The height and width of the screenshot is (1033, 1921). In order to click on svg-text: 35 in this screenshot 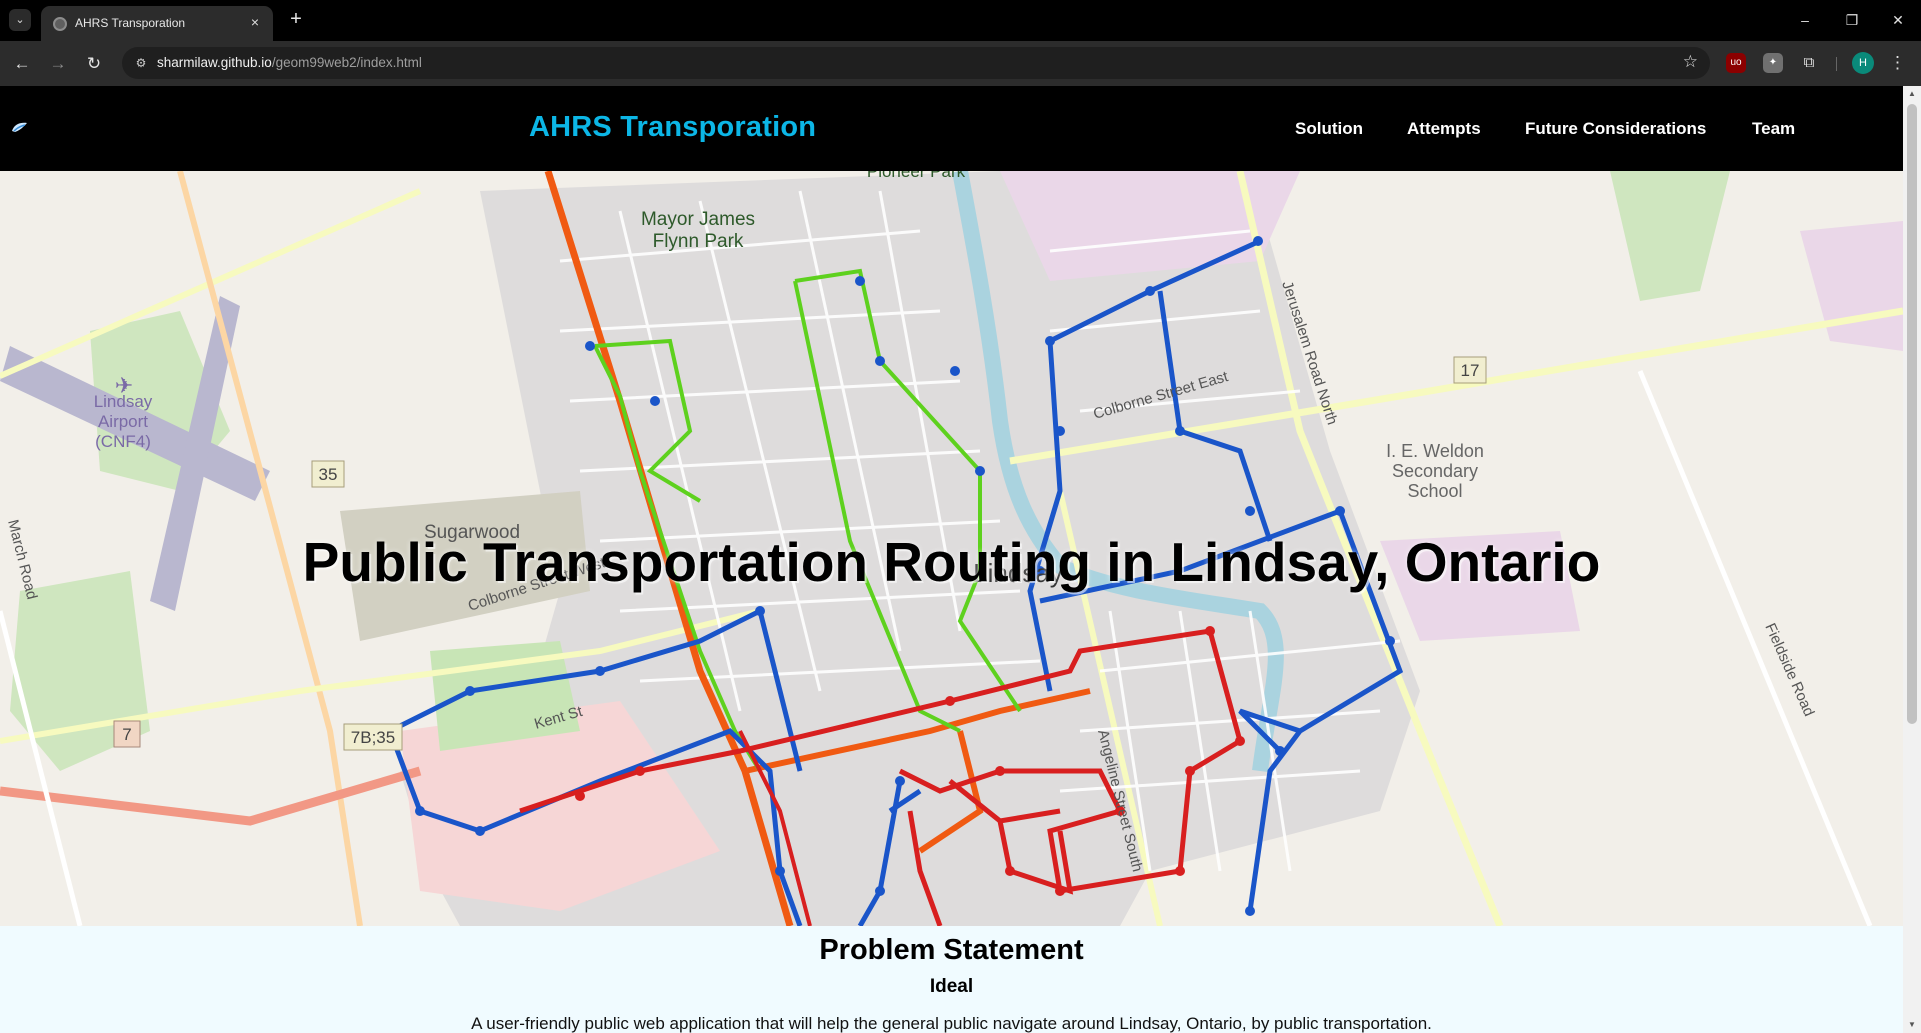, I will do `click(328, 474)`.